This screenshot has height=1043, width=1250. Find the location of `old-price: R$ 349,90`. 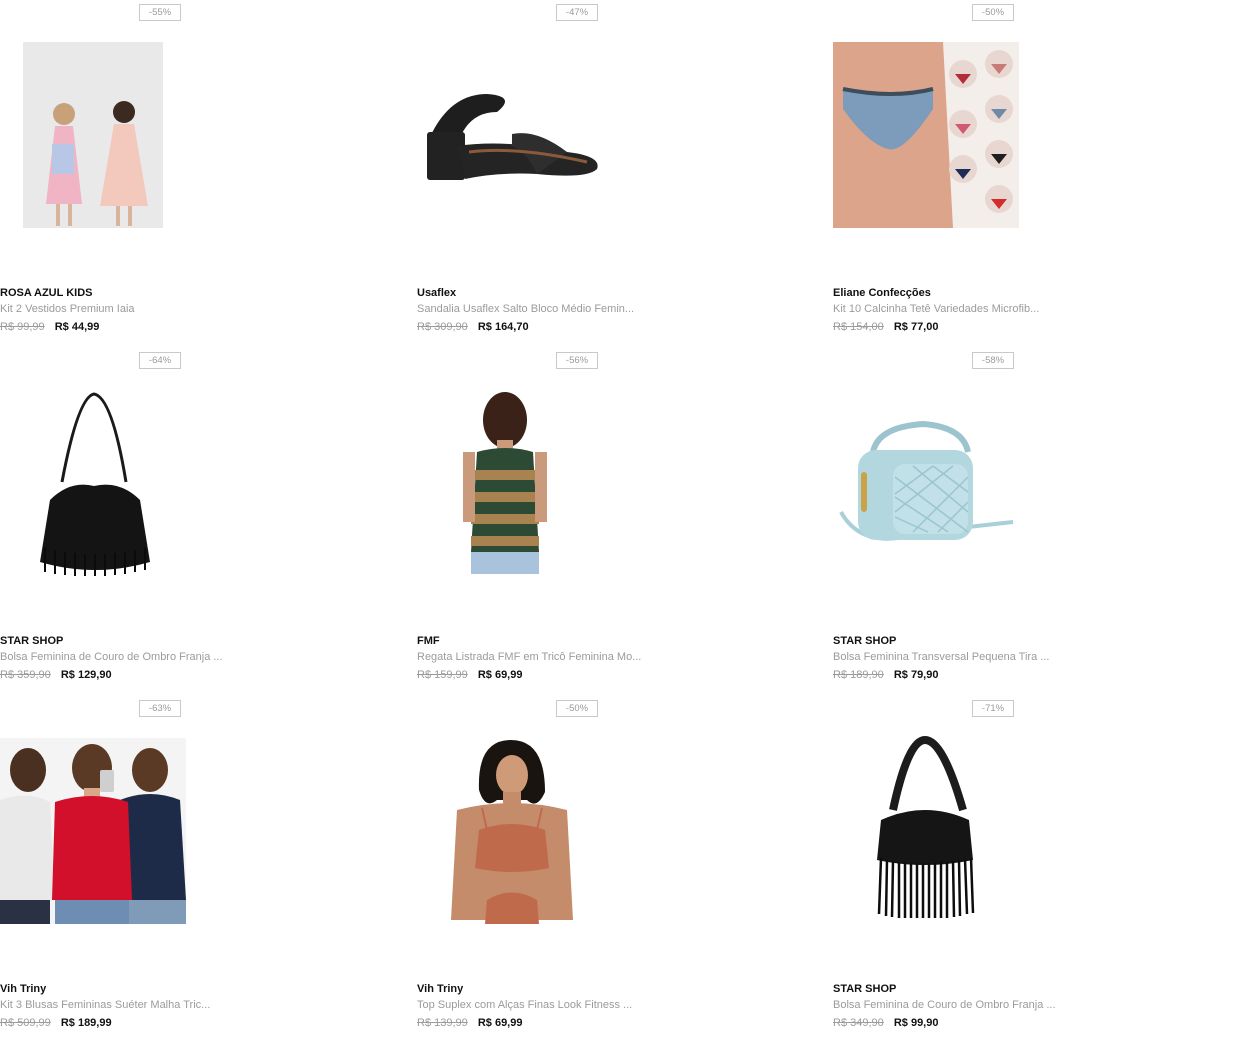

old-price: R$ 349,90 is located at coordinates (858, 1023).